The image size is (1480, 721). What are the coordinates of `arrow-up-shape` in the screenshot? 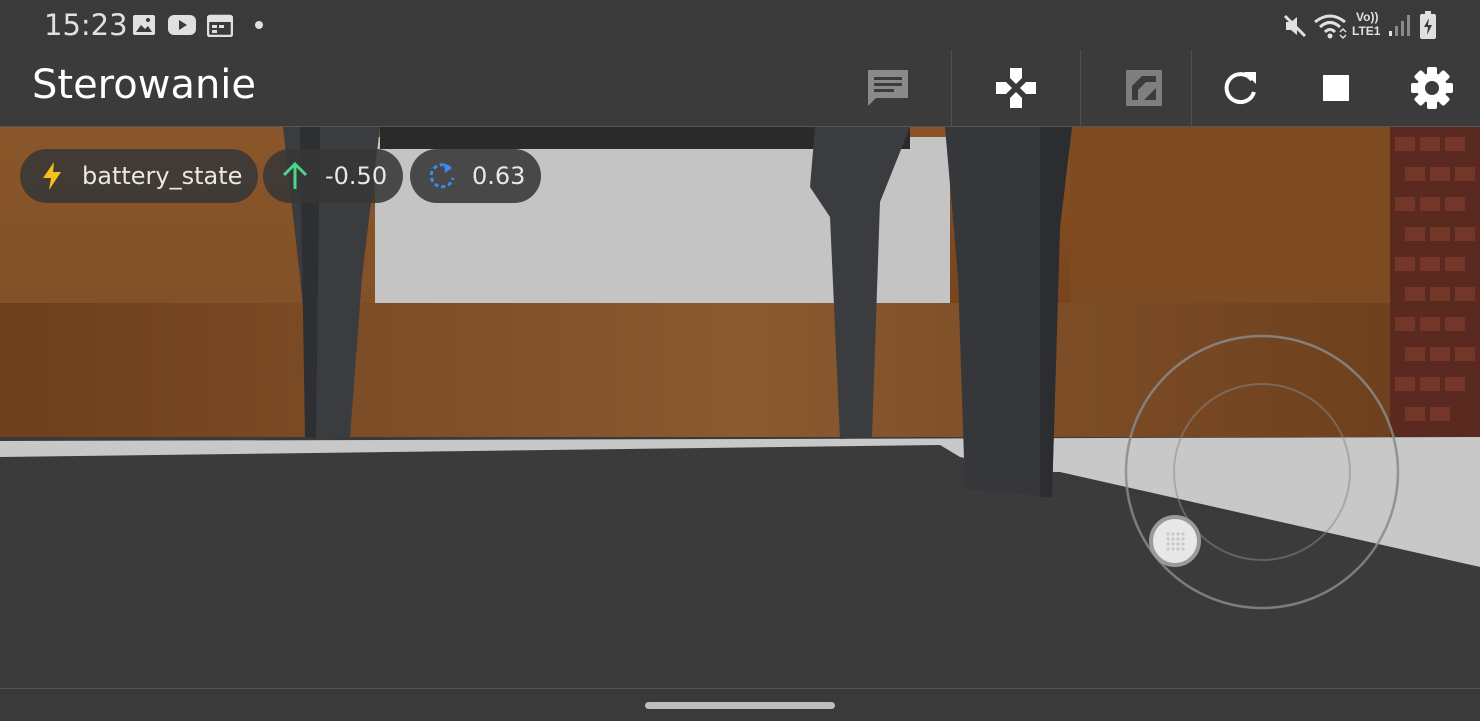 It's located at (295, 175).